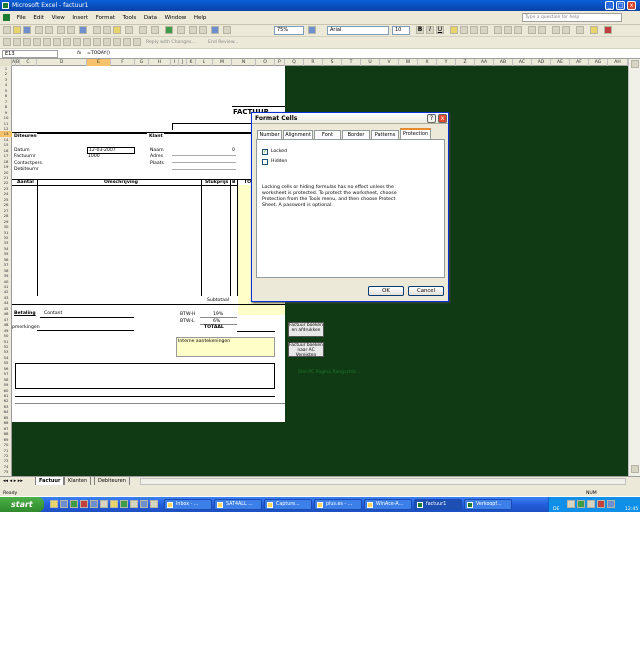 The image size is (640, 648). Describe the element at coordinates (265, 162) in the screenshot. I see `hidden-checkbox` at that location.